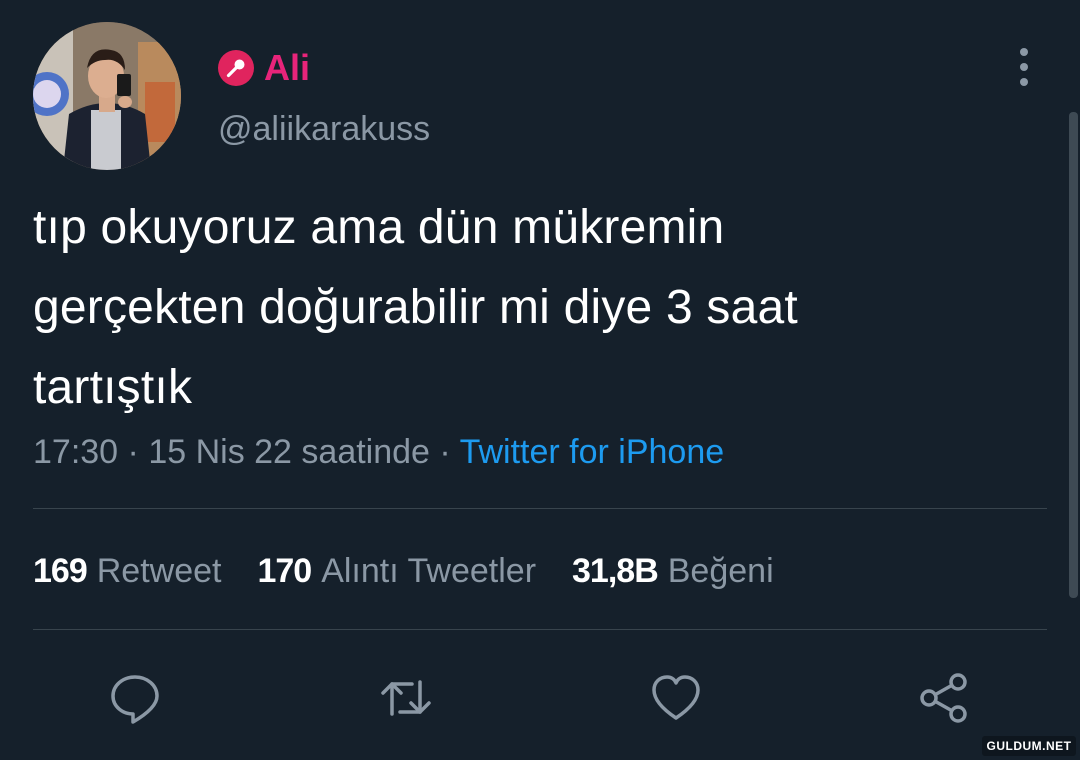 Image resolution: width=1080 pixels, height=760 pixels. I want to click on author-name-row: Ali, so click(264, 68).